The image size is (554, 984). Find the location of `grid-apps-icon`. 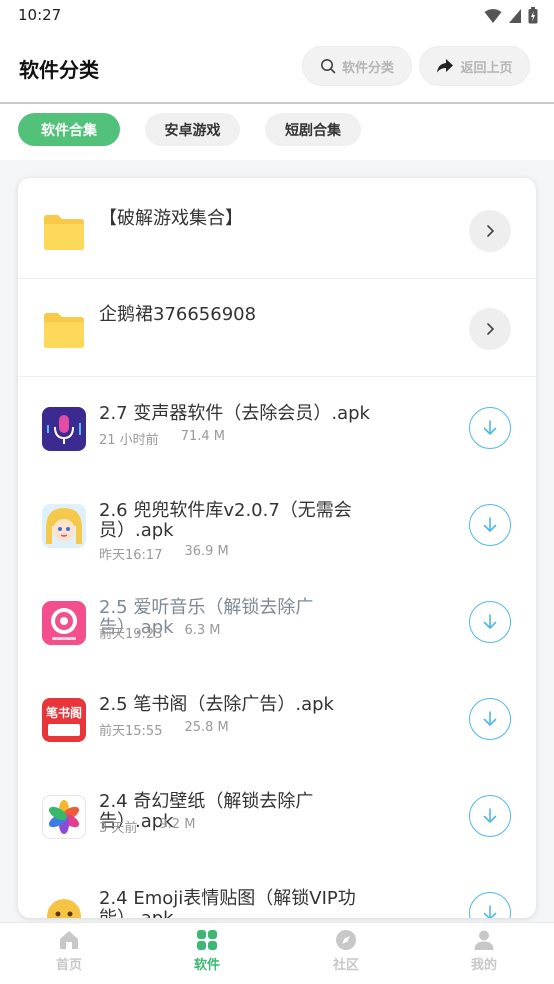

grid-apps-icon is located at coordinates (207, 940).